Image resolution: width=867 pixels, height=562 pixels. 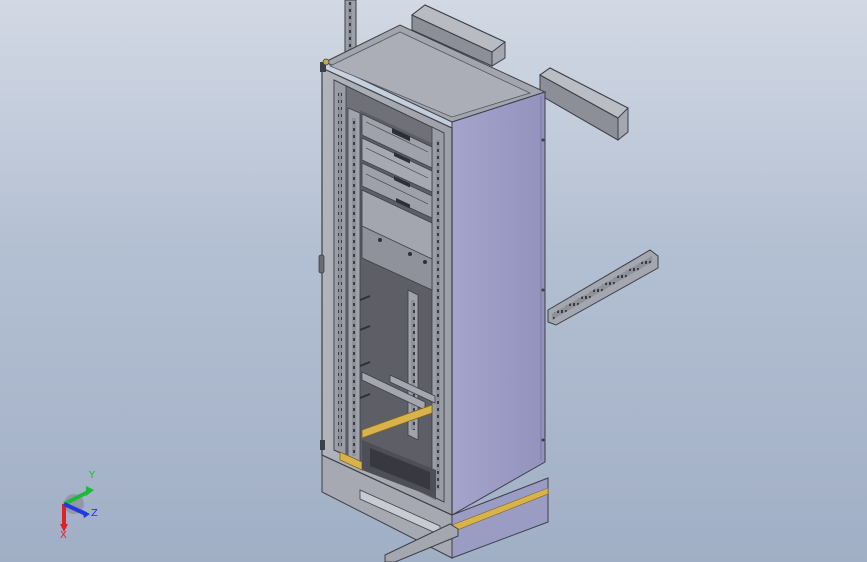 What do you see at coordinates (354, 285) in the screenshot?
I see `inner-rail-left` at bounding box center [354, 285].